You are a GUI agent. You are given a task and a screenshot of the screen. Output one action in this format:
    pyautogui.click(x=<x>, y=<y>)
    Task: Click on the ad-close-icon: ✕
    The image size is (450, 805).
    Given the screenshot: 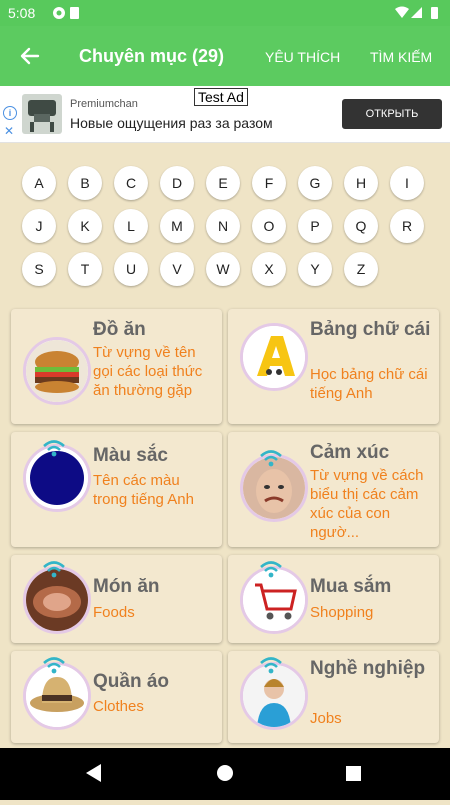 What is the action you would take?
    pyautogui.click(x=9, y=131)
    